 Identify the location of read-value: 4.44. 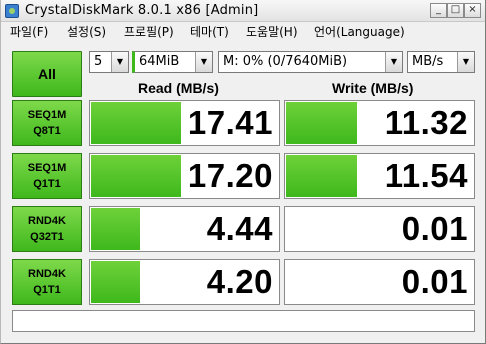
(239, 228).